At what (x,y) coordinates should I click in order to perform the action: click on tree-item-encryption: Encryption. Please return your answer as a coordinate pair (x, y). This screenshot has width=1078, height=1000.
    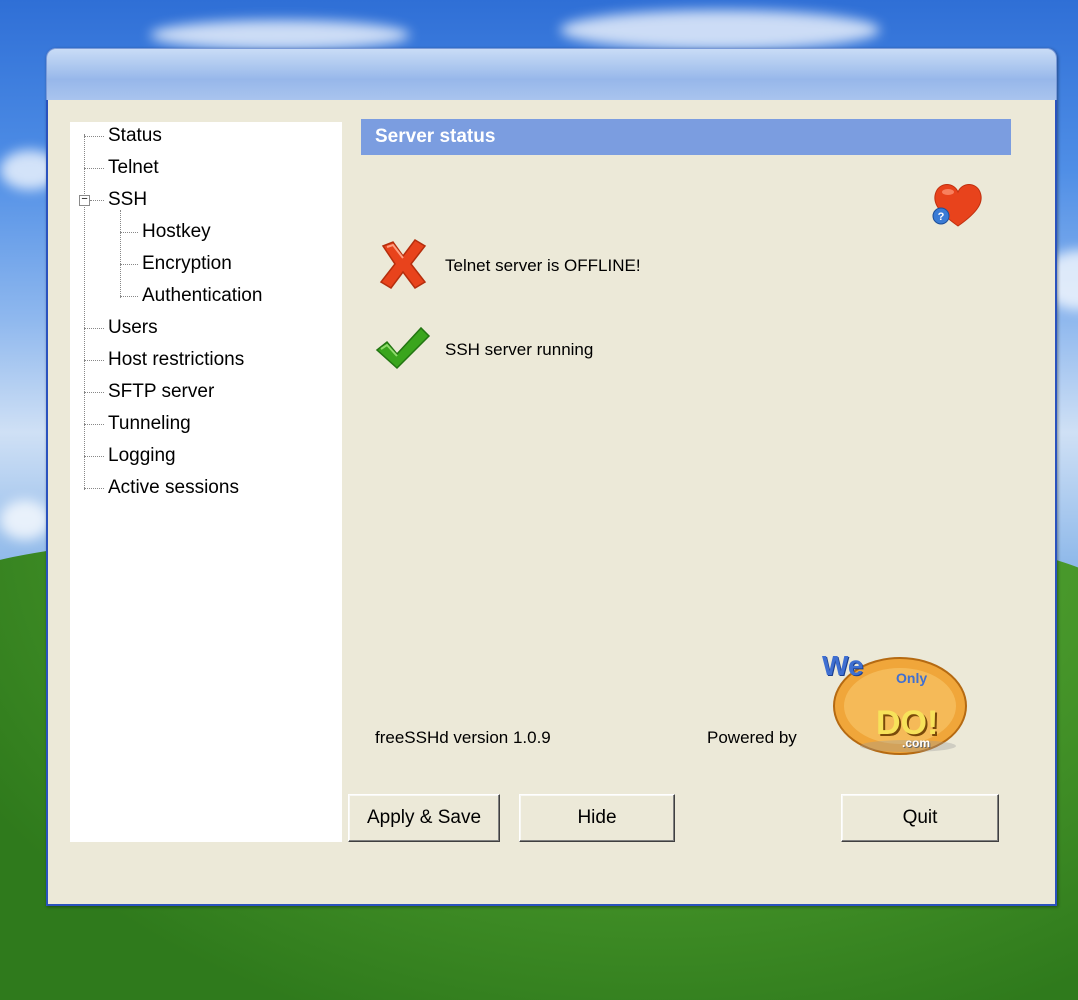
    Looking at the image, I should click on (187, 264).